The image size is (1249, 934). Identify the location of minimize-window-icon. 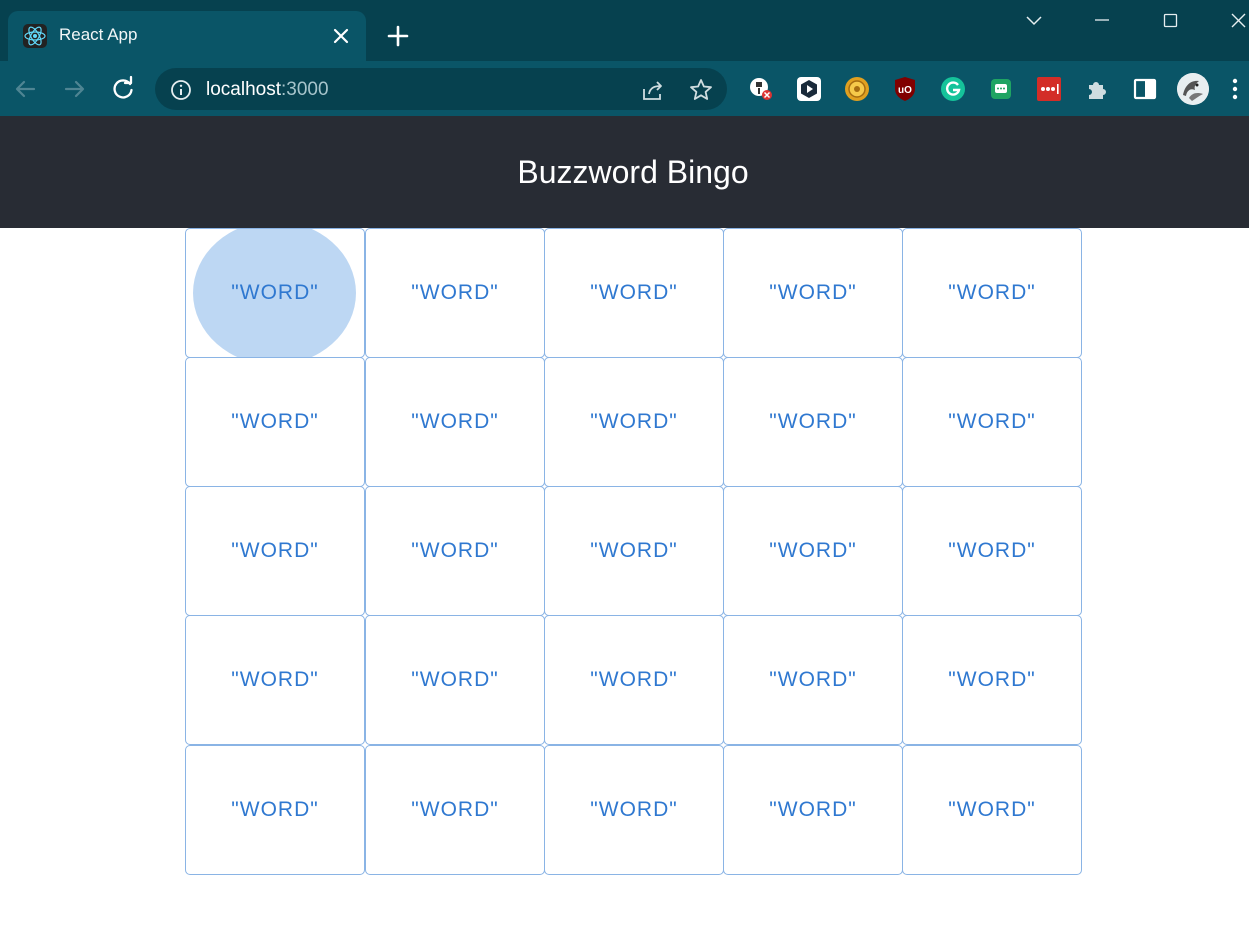
(1102, 21).